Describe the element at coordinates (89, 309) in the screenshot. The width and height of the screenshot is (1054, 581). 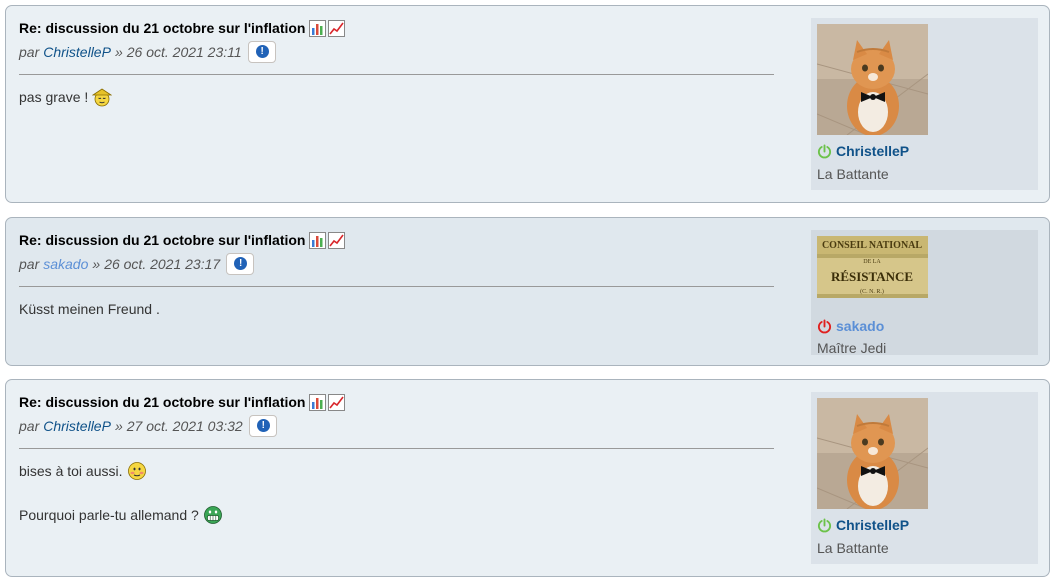
I see `content-text: Küsst meinen Freund .` at that location.